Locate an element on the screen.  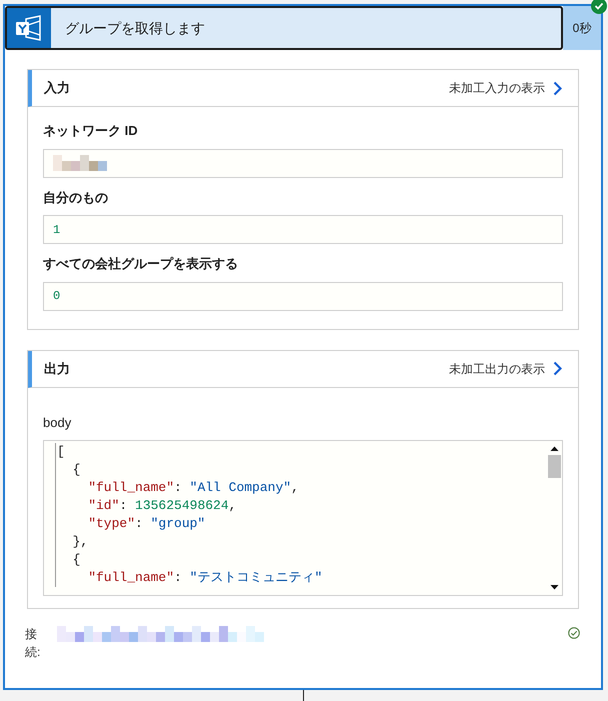
input-field is located at coordinates (303, 163).